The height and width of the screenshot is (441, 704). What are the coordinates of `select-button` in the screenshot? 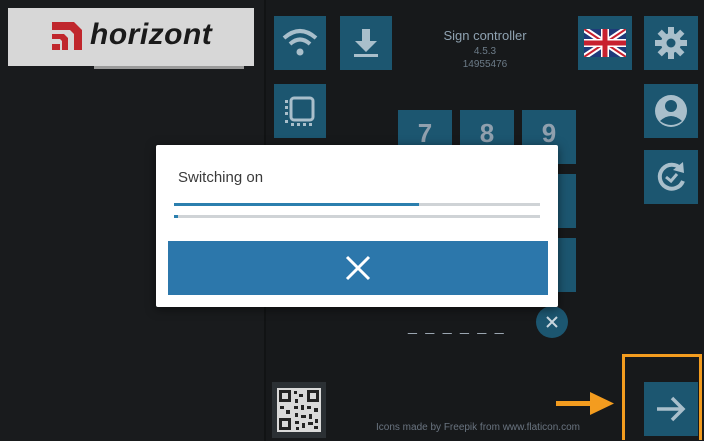 It's located at (300, 111).